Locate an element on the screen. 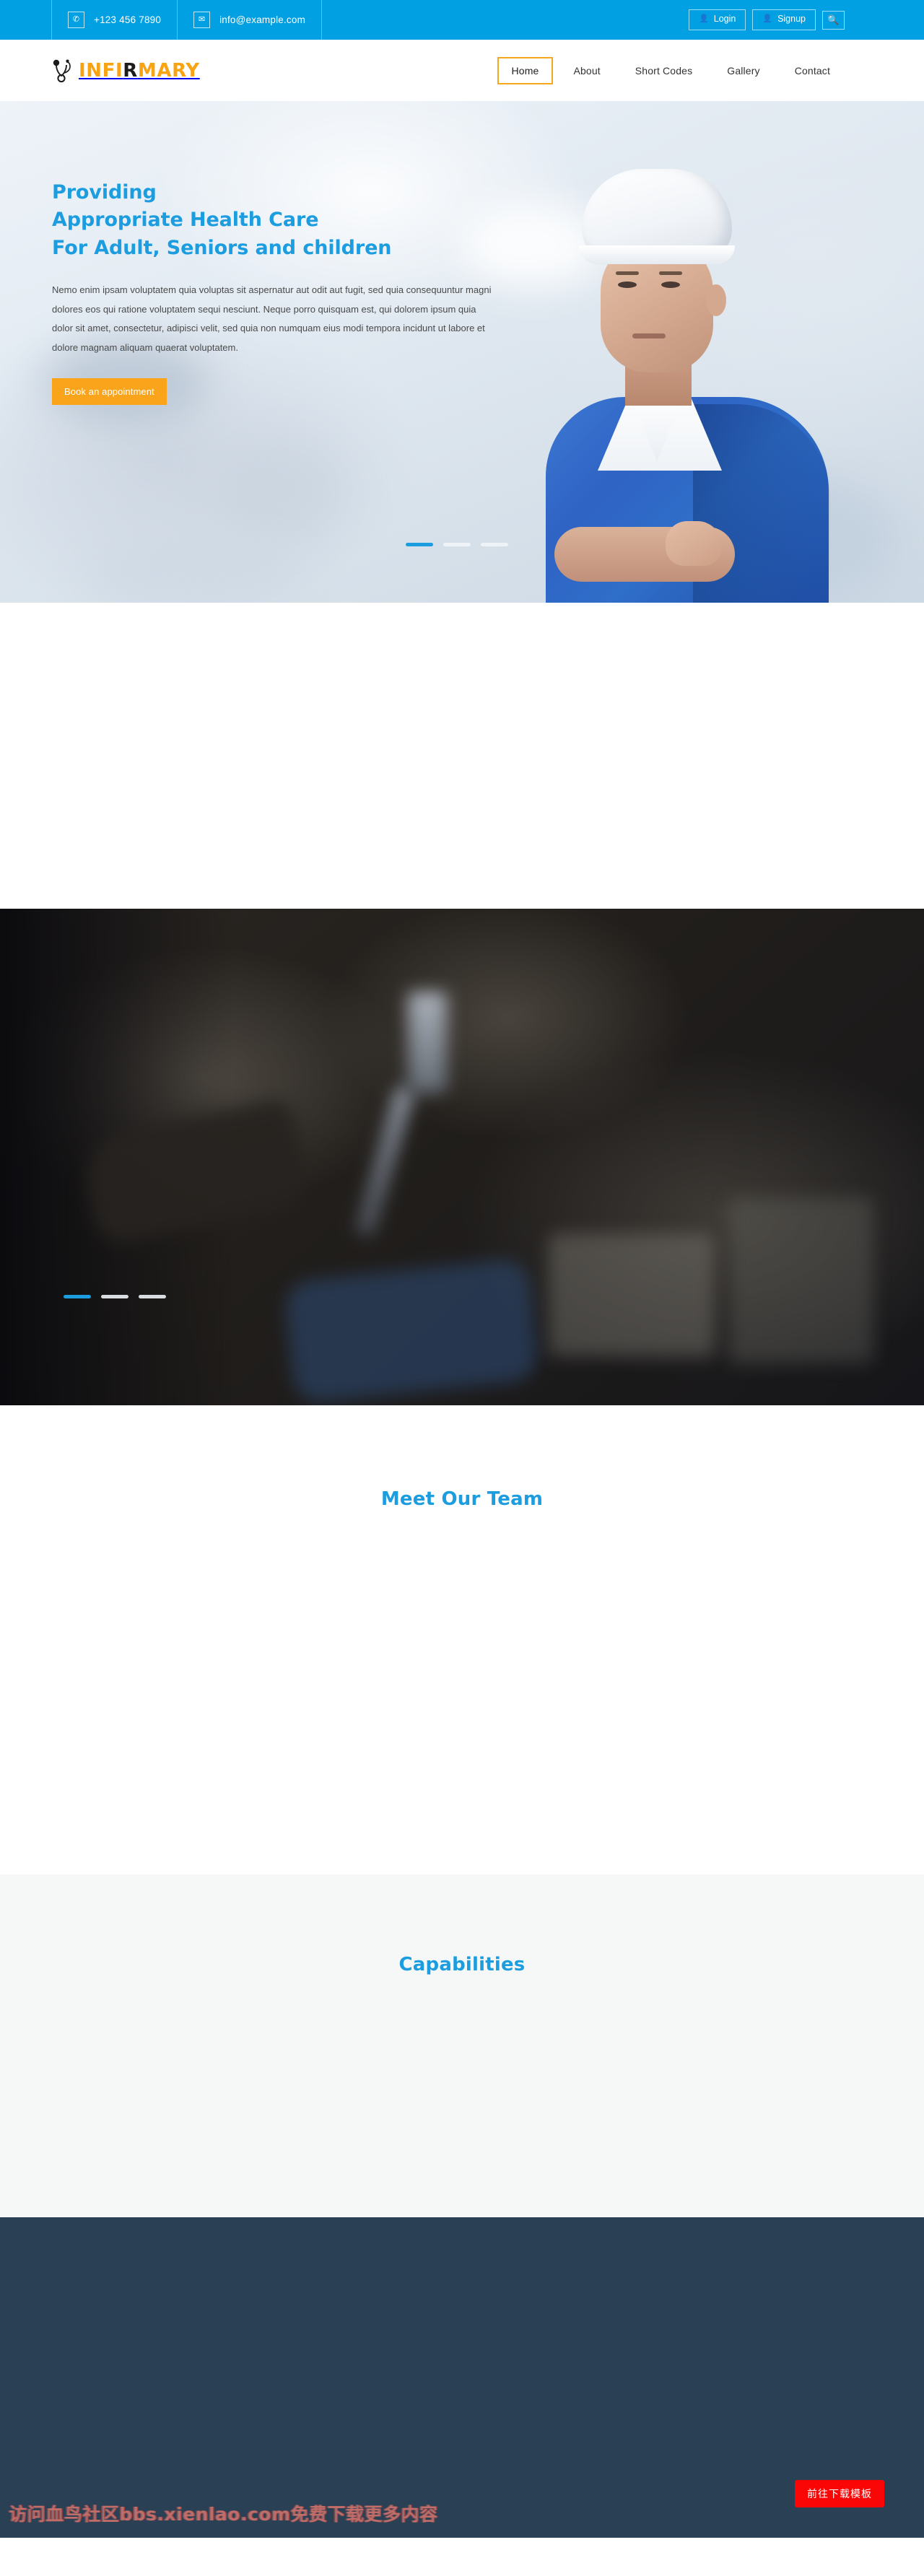 This screenshot has height=2576, width=924. nav-item-contact: Contact is located at coordinates (812, 70).